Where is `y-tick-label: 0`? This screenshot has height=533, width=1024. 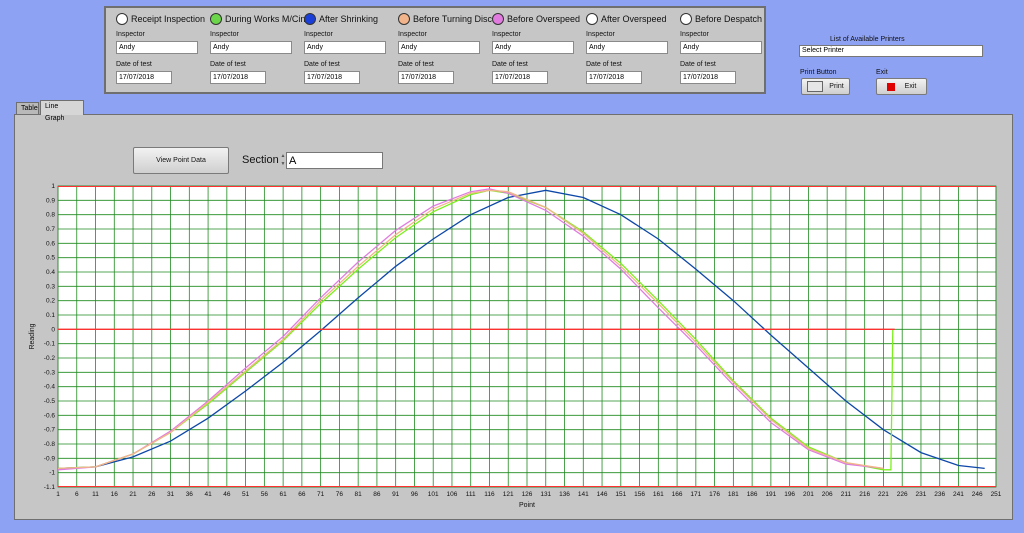 y-tick-label: 0 is located at coordinates (53, 329).